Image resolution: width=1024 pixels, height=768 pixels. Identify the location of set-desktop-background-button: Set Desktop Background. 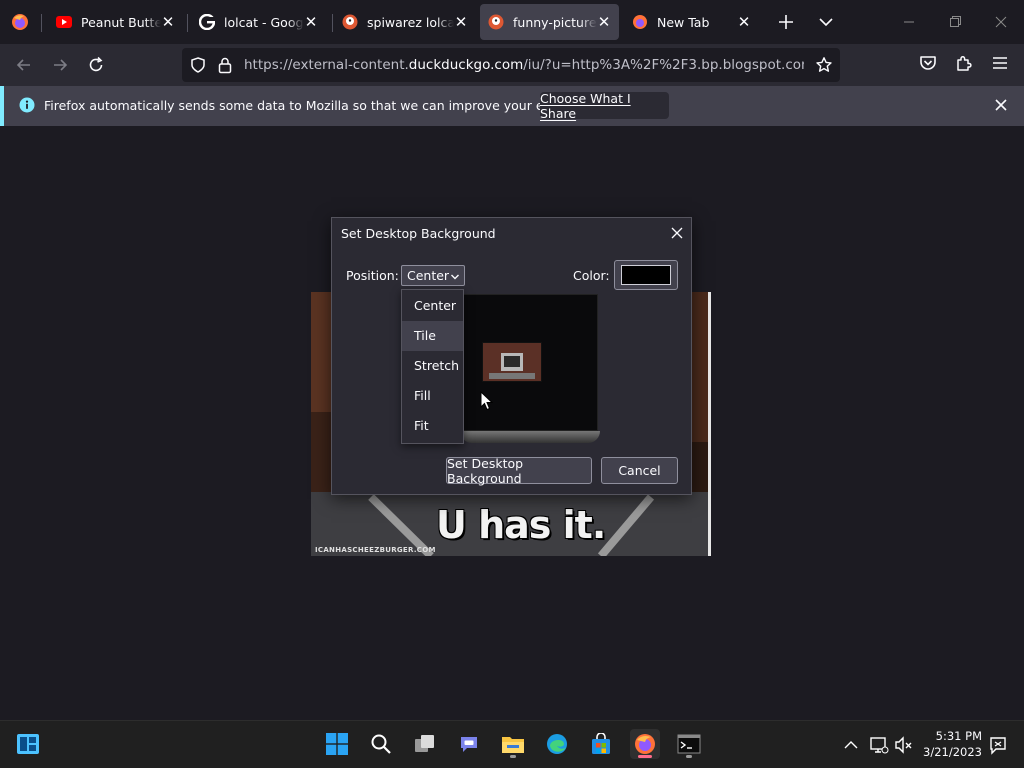
(519, 470).